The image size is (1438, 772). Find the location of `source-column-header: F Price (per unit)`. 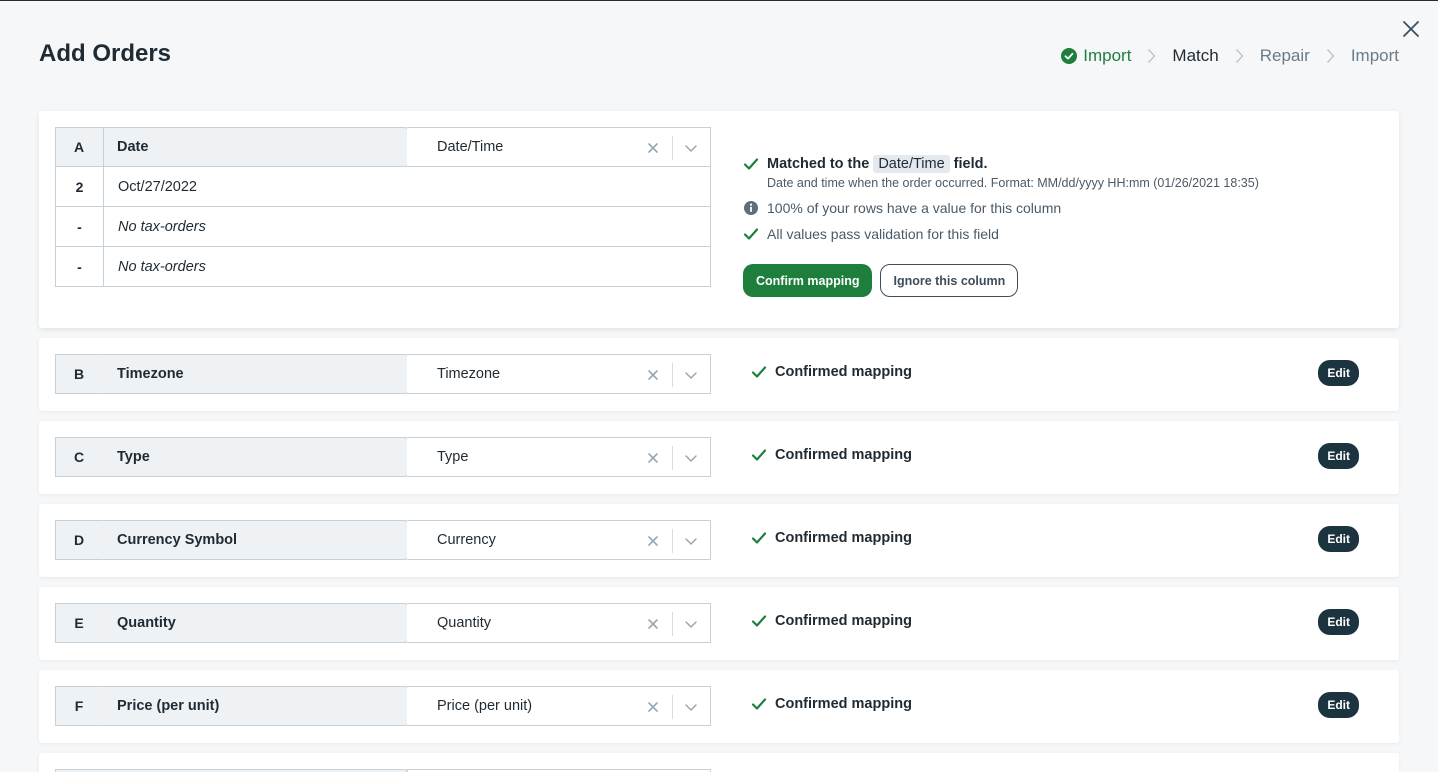

source-column-header: F Price (per unit) is located at coordinates (240, 706).